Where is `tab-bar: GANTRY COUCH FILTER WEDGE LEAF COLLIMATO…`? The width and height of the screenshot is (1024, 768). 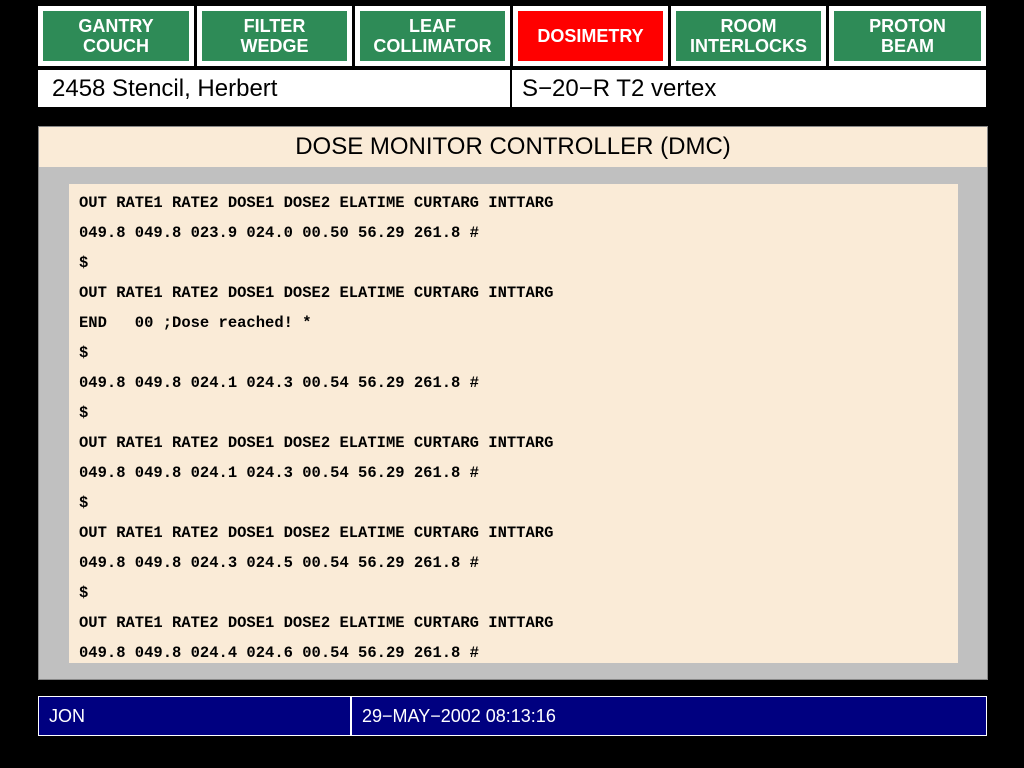 tab-bar: GANTRY COUCH FILTER WEDGE LEAF COLLIMATO… is located at coordinates (512, 36).